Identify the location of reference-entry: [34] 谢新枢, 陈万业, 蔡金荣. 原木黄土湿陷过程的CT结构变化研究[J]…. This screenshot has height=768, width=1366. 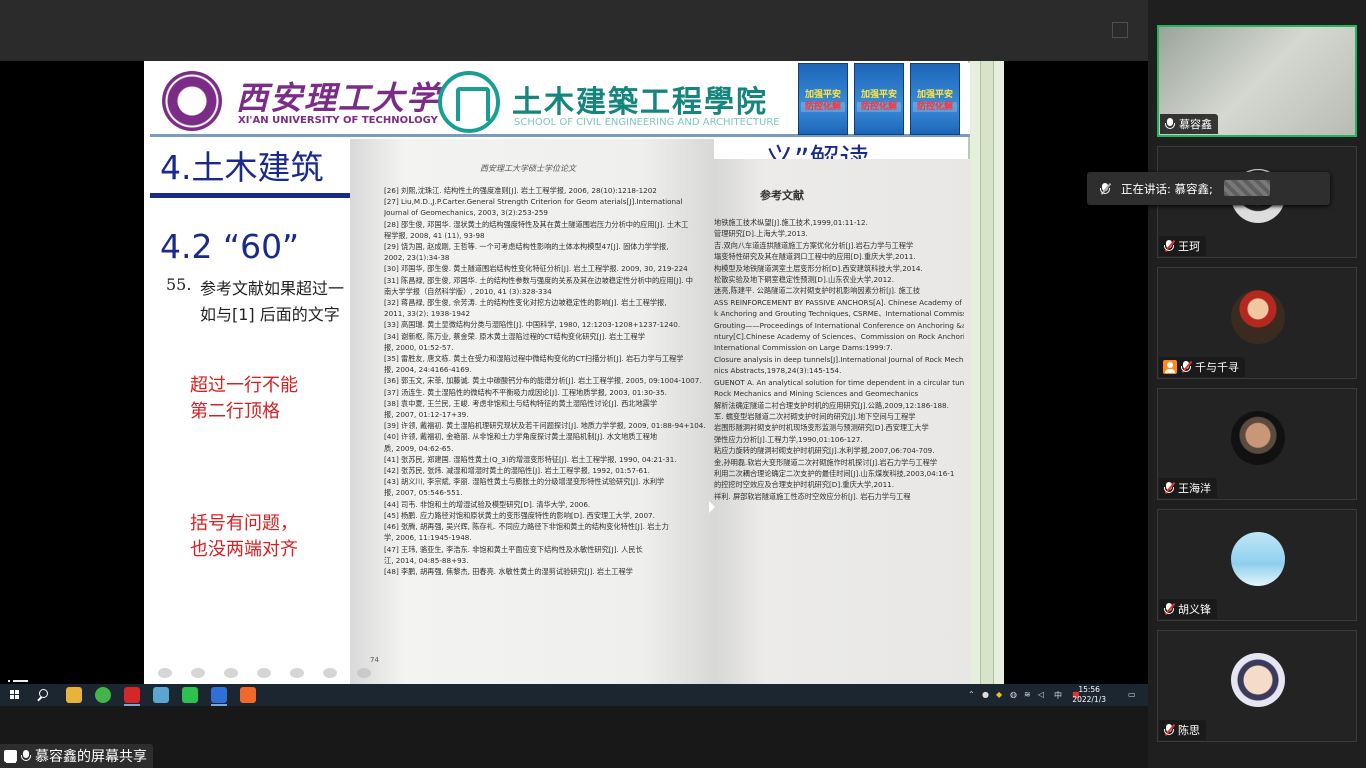
(514, 336).